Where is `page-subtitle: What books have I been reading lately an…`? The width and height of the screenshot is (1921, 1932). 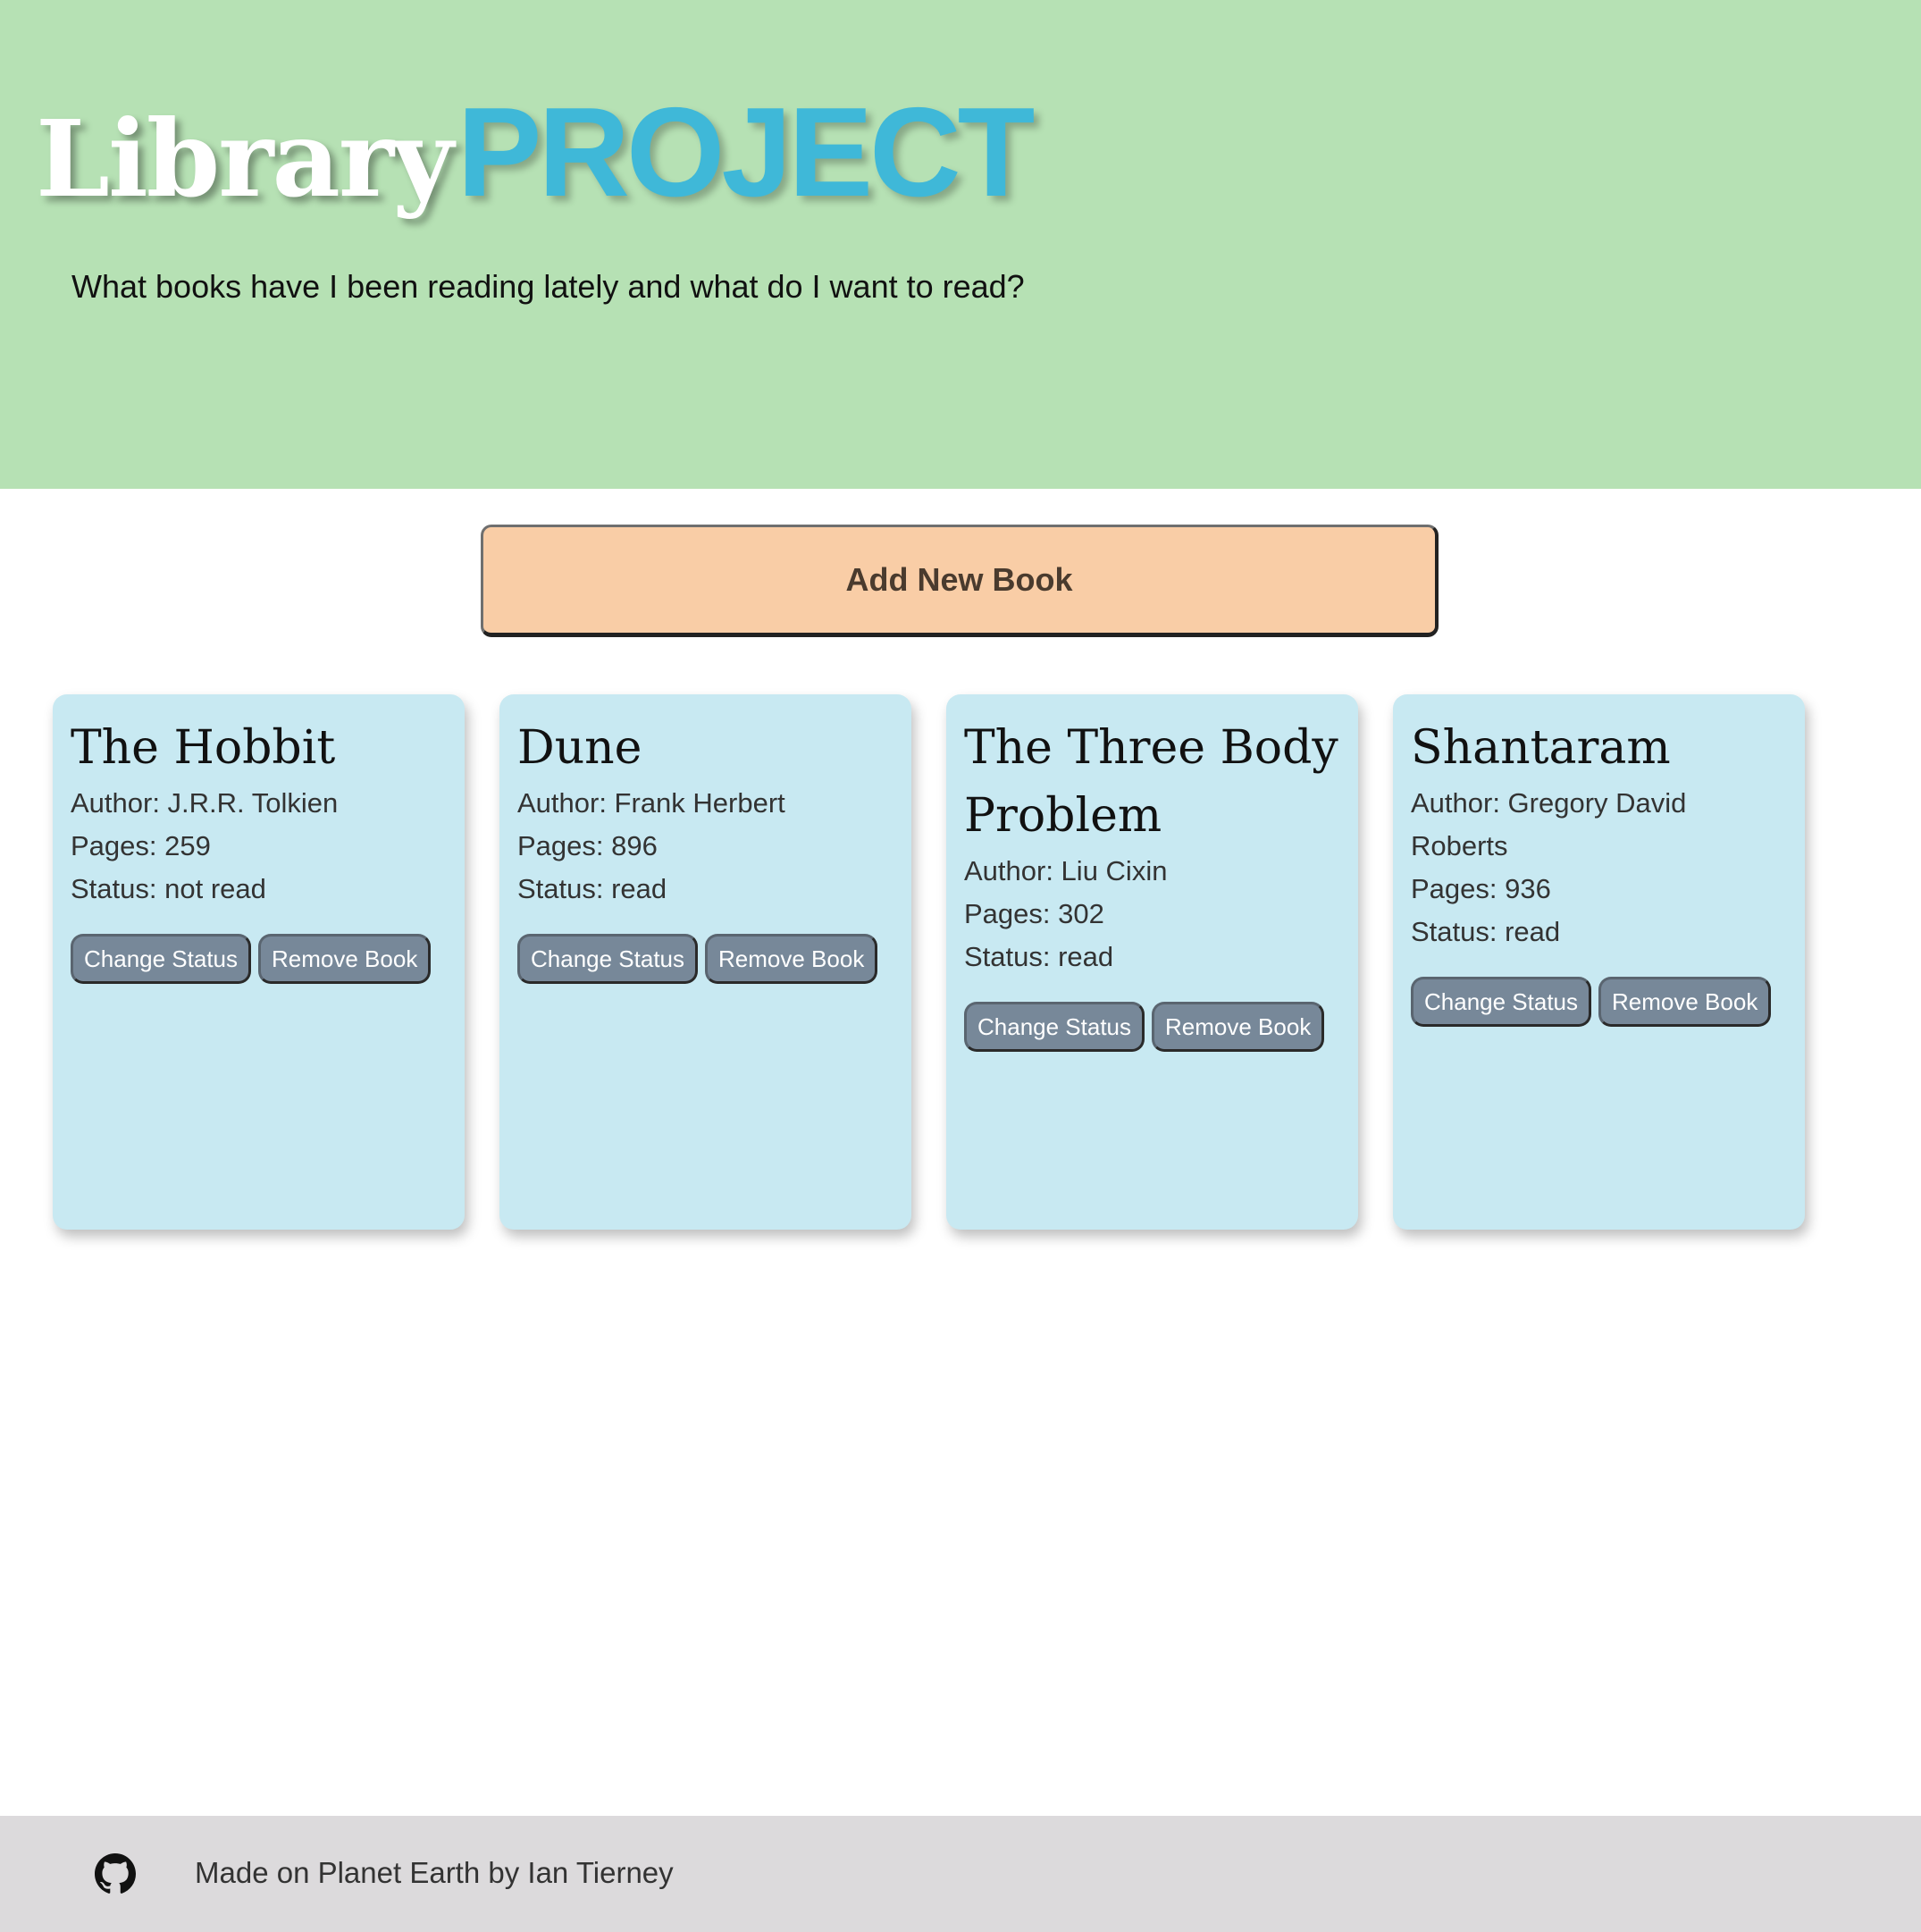
page-subtitle: What books have I been reading lately an… is located at coordinates (548, 286).